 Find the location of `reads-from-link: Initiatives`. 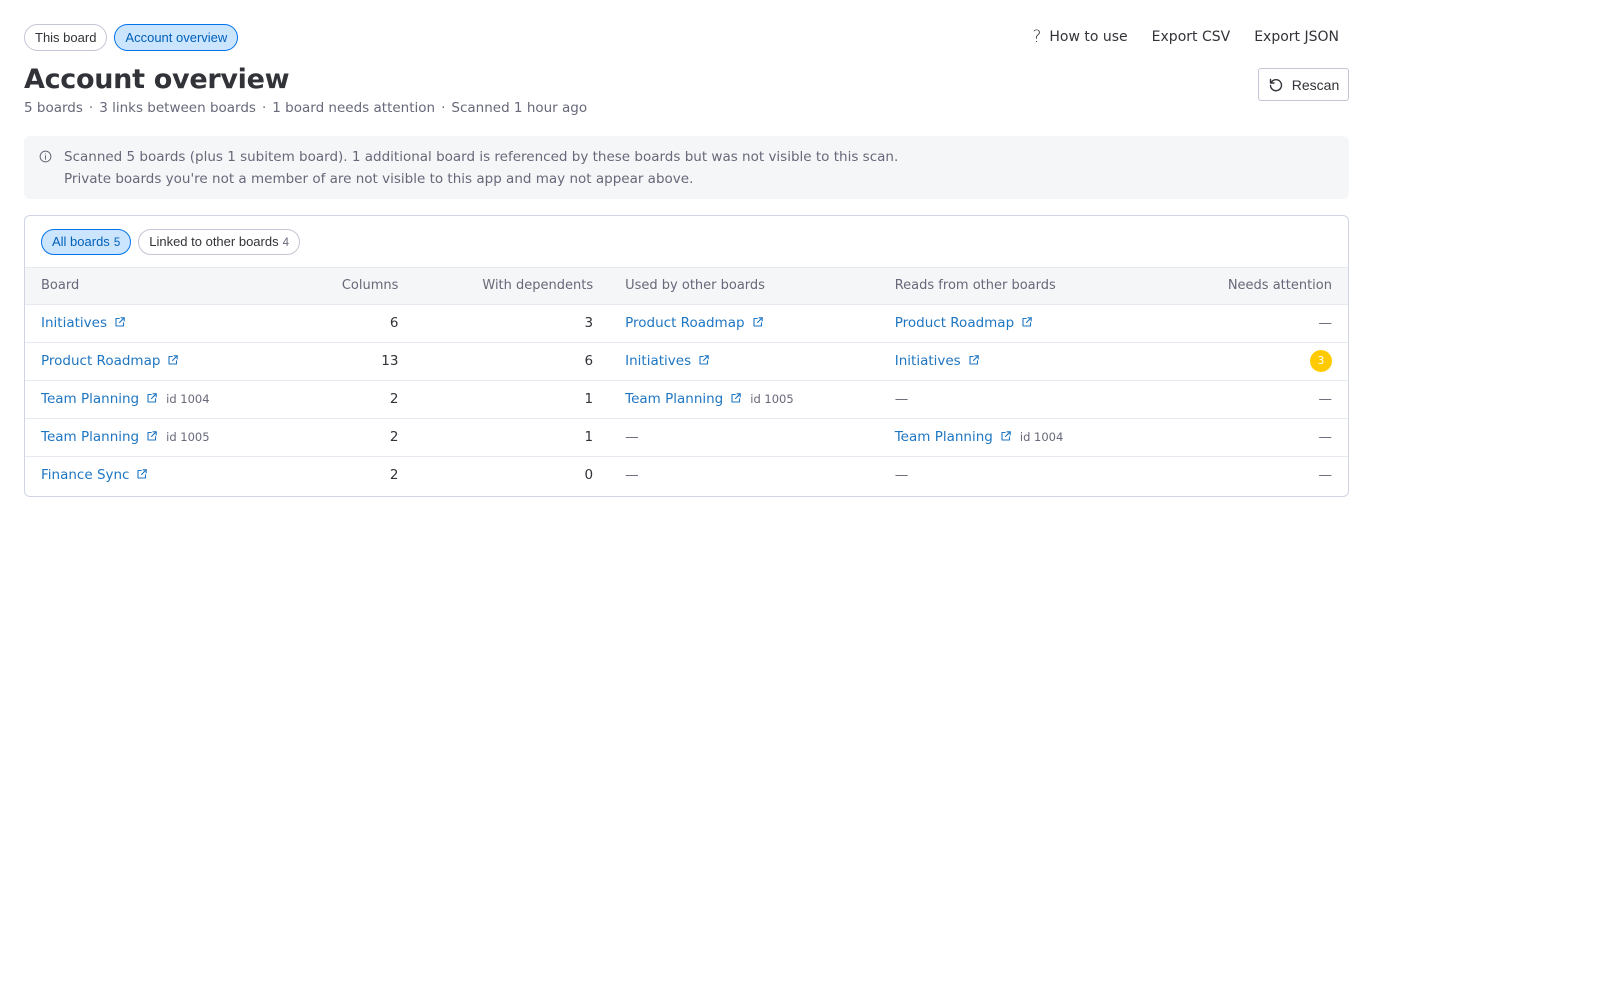

reads-from-link: Initiatives is located at coordinates (928, 361).